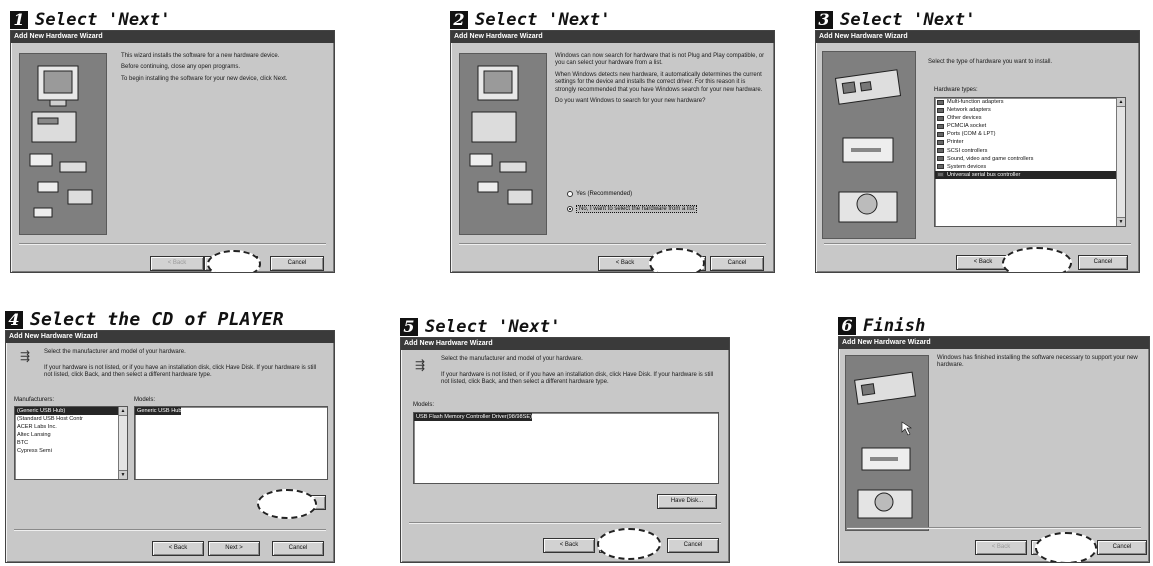 Image resolution: width=1153 pixels, height=566 pixels. Describe the element at coordinates (895, 18) in the screenshot. I see `step-3-header: 3 Select 'Next'` at that location.